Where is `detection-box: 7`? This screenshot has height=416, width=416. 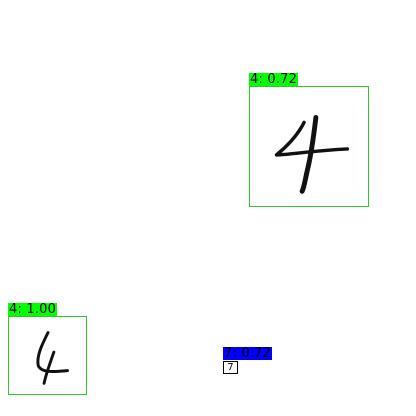 detection-box: 7 is located at coordinates (230, 367).